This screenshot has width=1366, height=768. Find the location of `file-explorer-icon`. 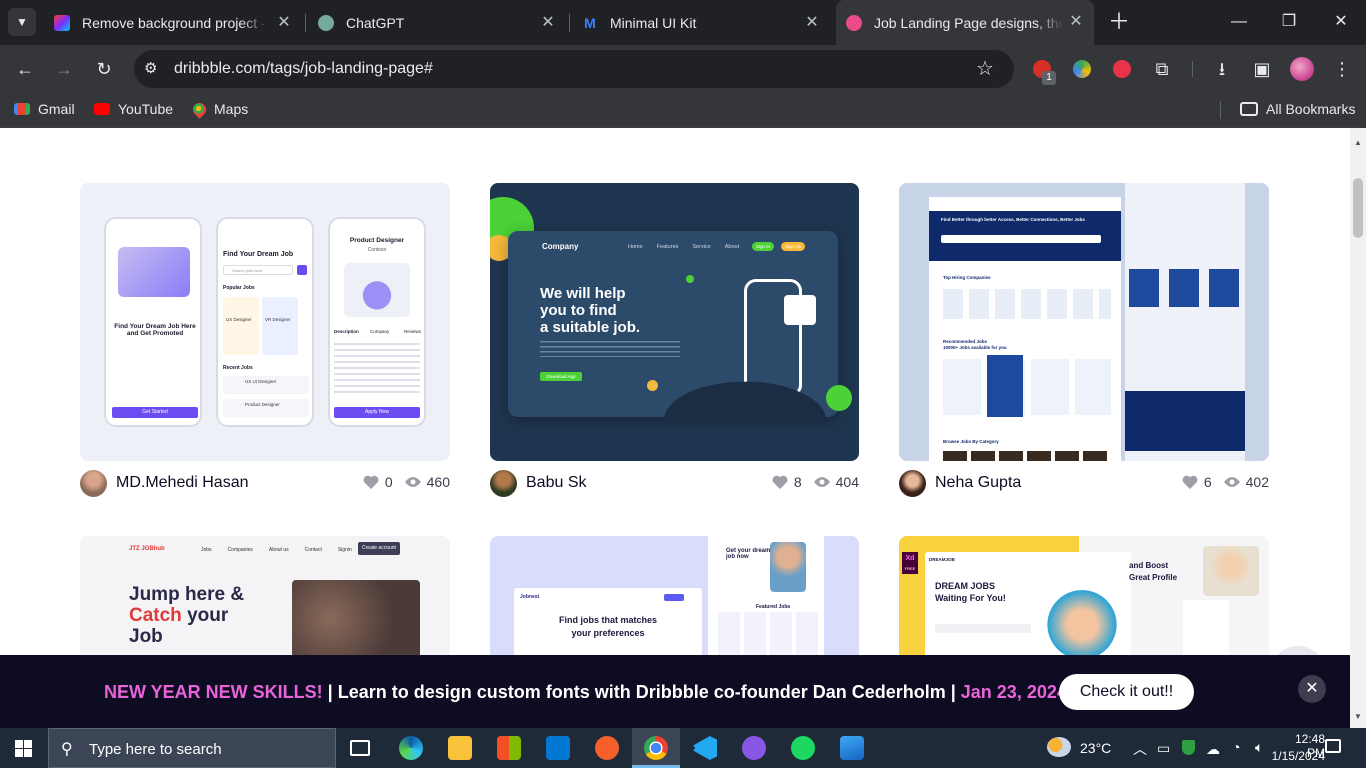

file-explorer-icon is located at coordinates (460, 748).